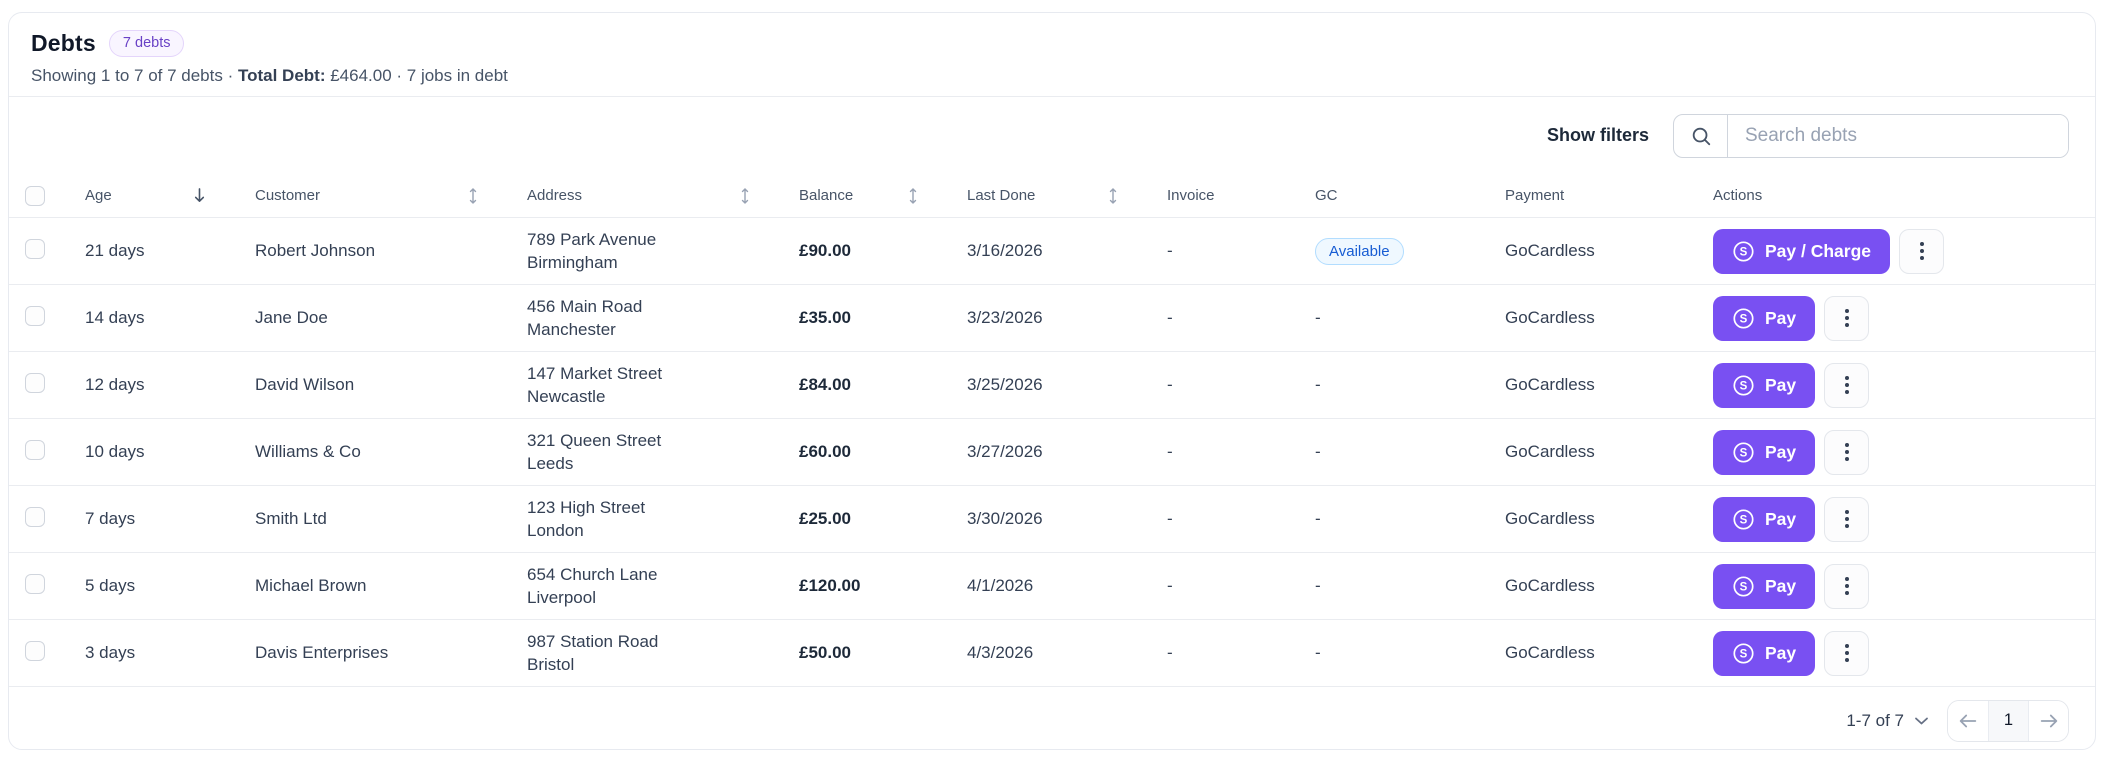 This screenshot has height=759, width=2112. What do you see at coordinates (555, 530) in the screenshot?
I see `address-line-2: London` at bounding box center [555, 530].